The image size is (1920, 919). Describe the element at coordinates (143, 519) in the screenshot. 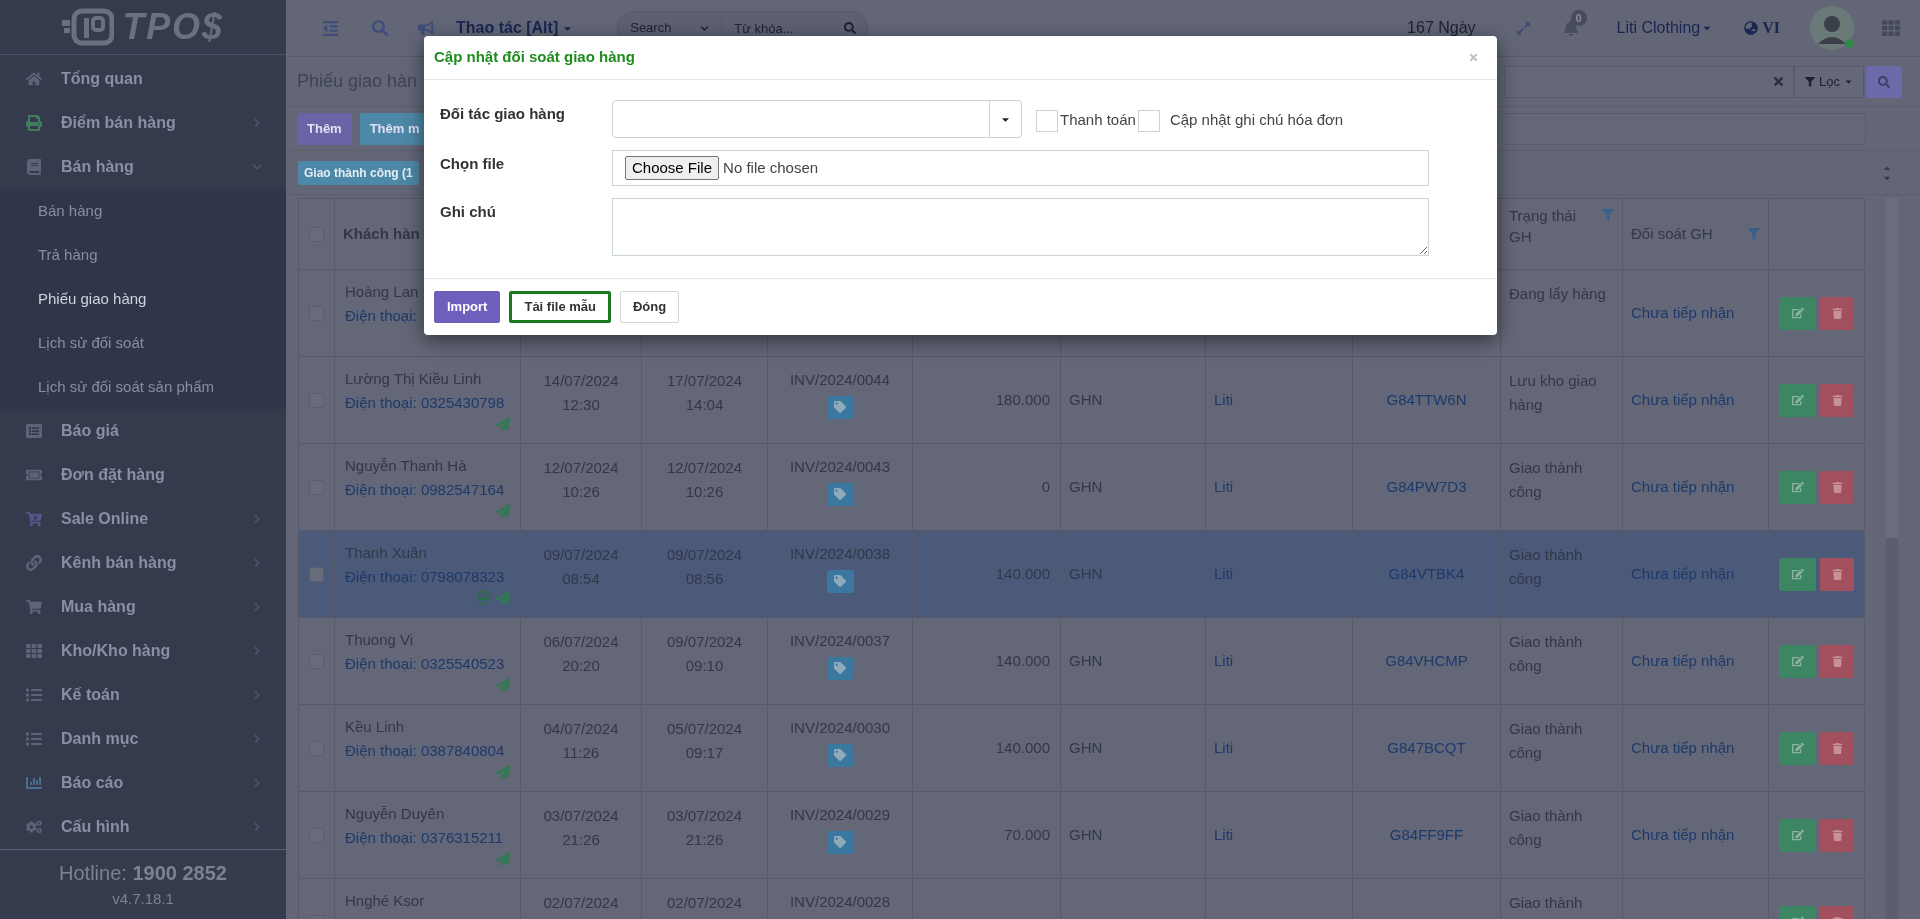

I see `sidebar-item: Sale Online` at that location.